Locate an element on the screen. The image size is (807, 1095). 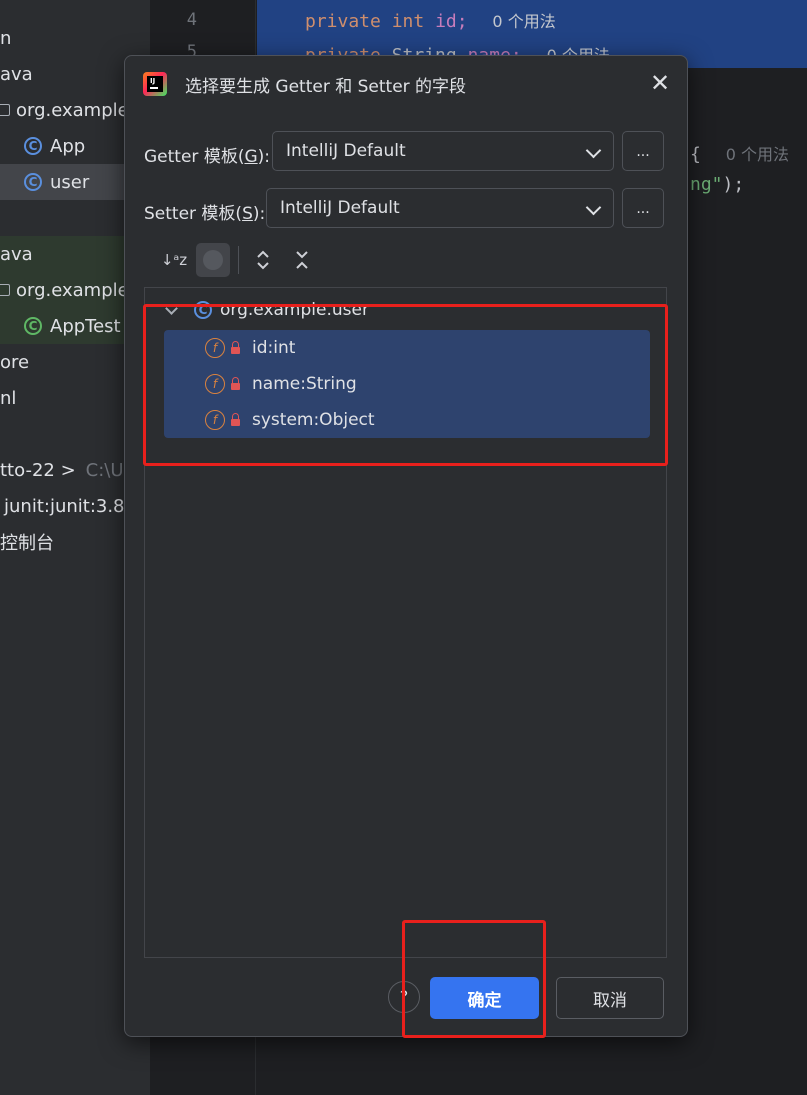
tree-item: n is located at coordinates (75, 38).